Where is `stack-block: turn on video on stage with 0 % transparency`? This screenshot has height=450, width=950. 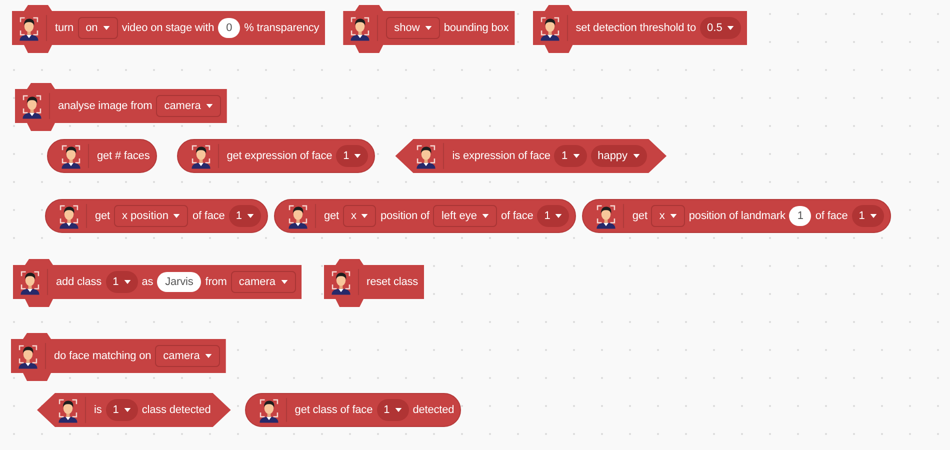 stack-block: turn on video on stage with 0 % transparency is located at coordinates (169, 29).